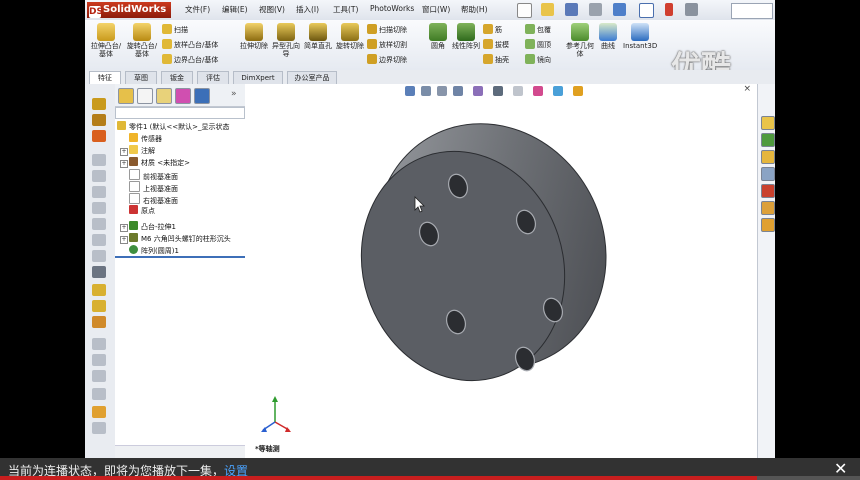 The height and width of the screenshot is (480, 860). What do you see at coordinates (691, 9) in the screenshot?
I see `options-icon` at bounding box center [691, 9].